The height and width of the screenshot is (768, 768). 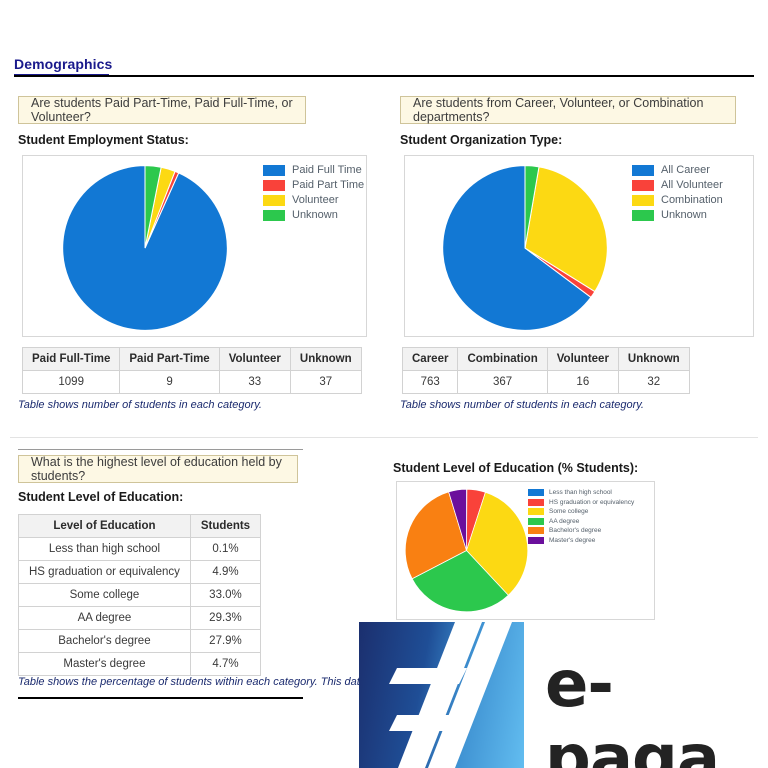 I want to click on table-cell: 763, so click(x=430, y=382).